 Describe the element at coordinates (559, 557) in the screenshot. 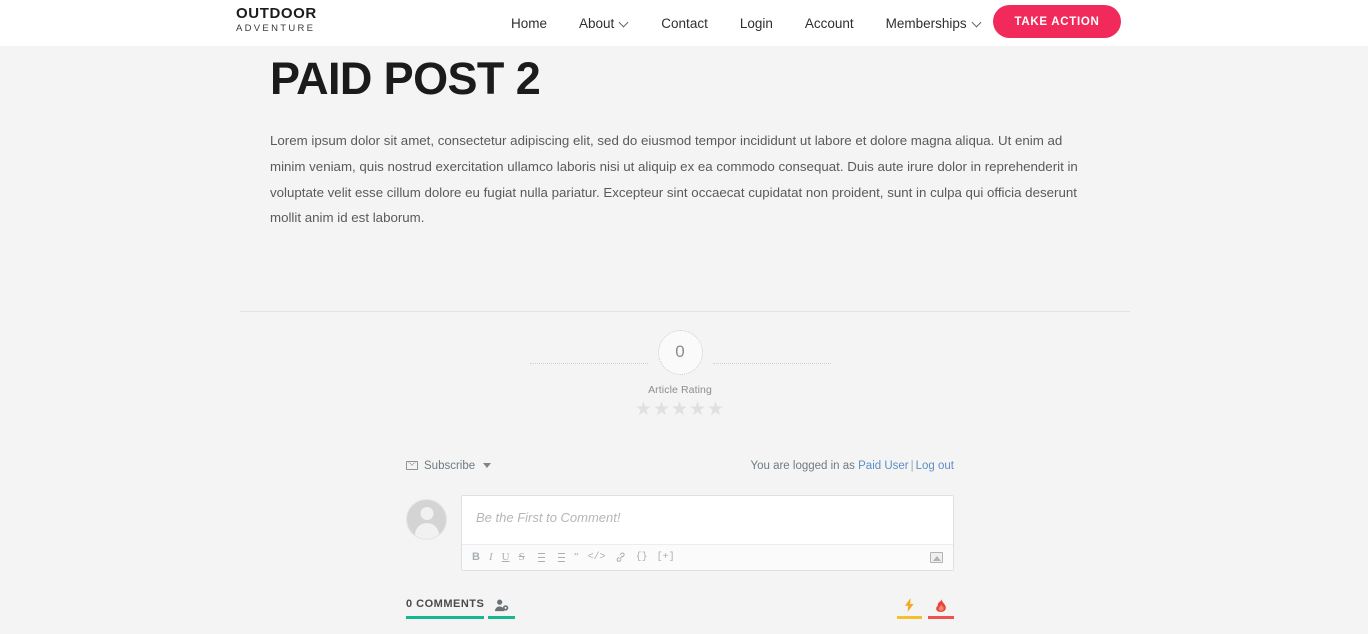

I see `unordered-list-button` at that location.